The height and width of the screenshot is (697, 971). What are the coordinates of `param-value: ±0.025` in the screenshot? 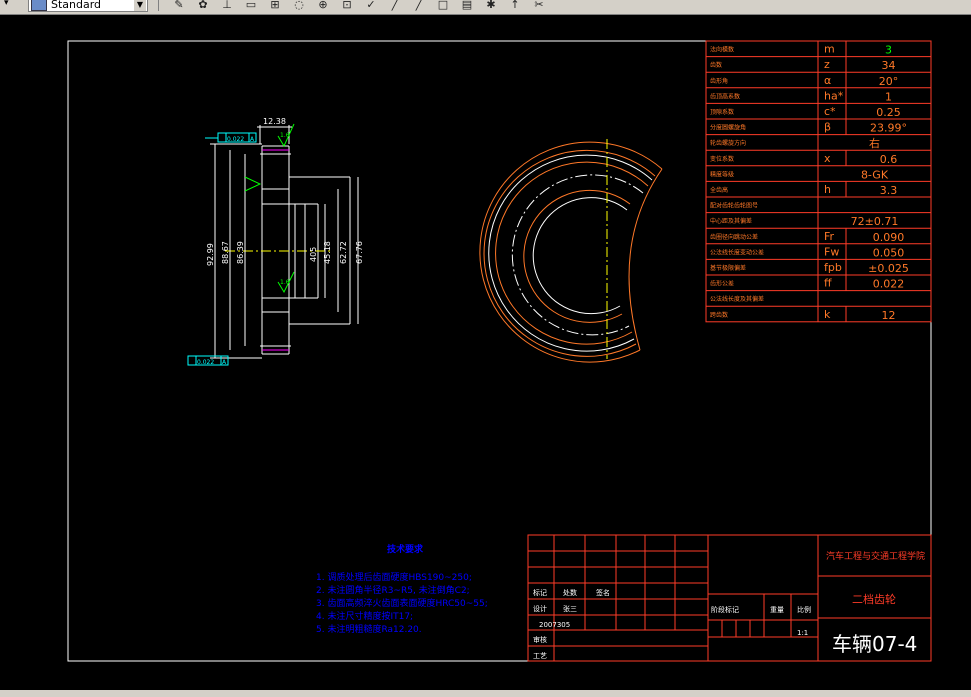 It's located at (888, 268).